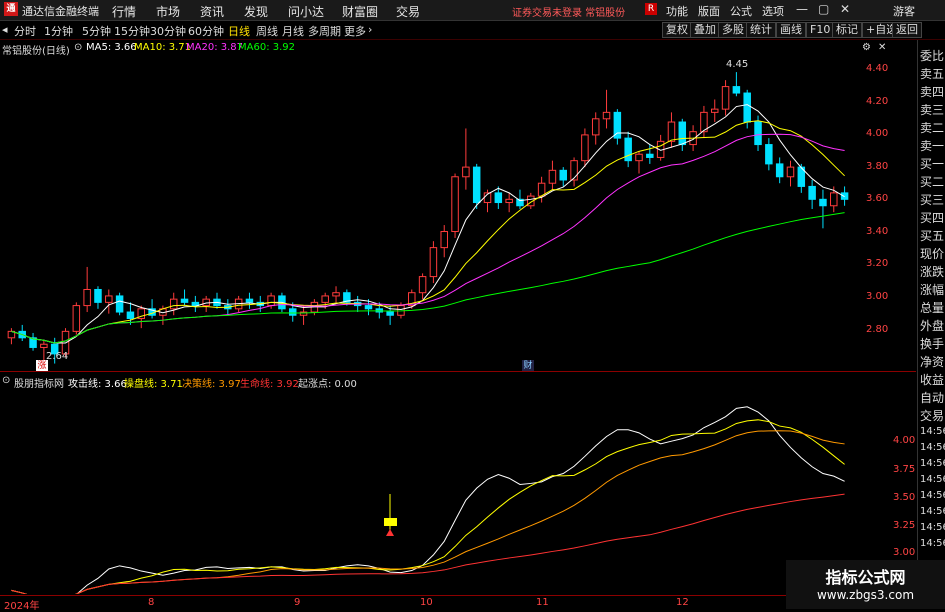  What do you see at coordinates (932, 343) in the screenshot?
I see `panel-turnover: 换手` at bounding box center [932, 343].